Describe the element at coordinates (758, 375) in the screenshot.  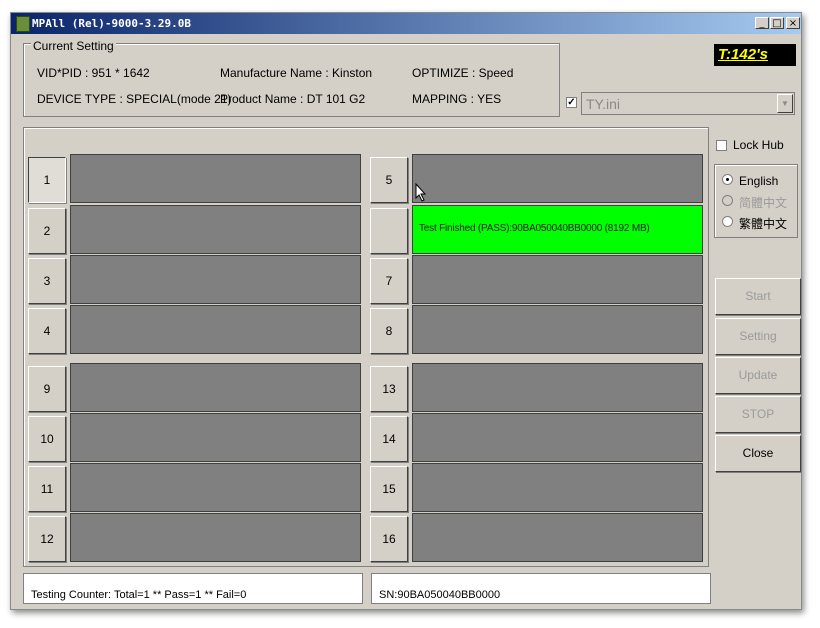
I see `update-button: Update` at that location.